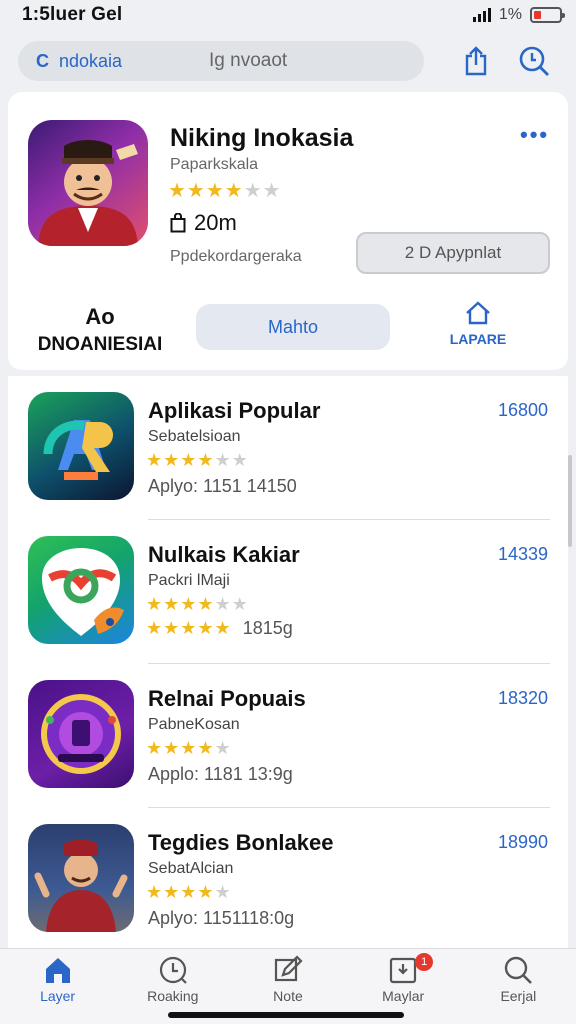 Image resolution: width=576 pixels, height=1024 pixels. I want to click on featured-app-size-value: 20m, so click(215, 222).